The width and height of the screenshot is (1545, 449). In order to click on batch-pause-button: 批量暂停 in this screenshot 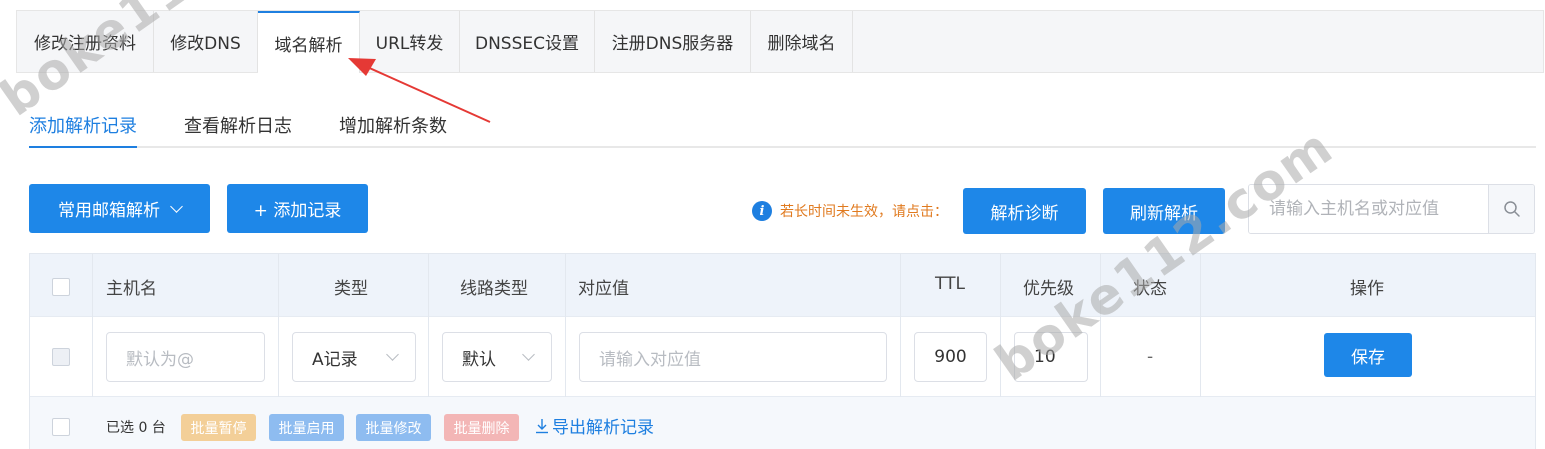, I will do `click(218, 427)`.